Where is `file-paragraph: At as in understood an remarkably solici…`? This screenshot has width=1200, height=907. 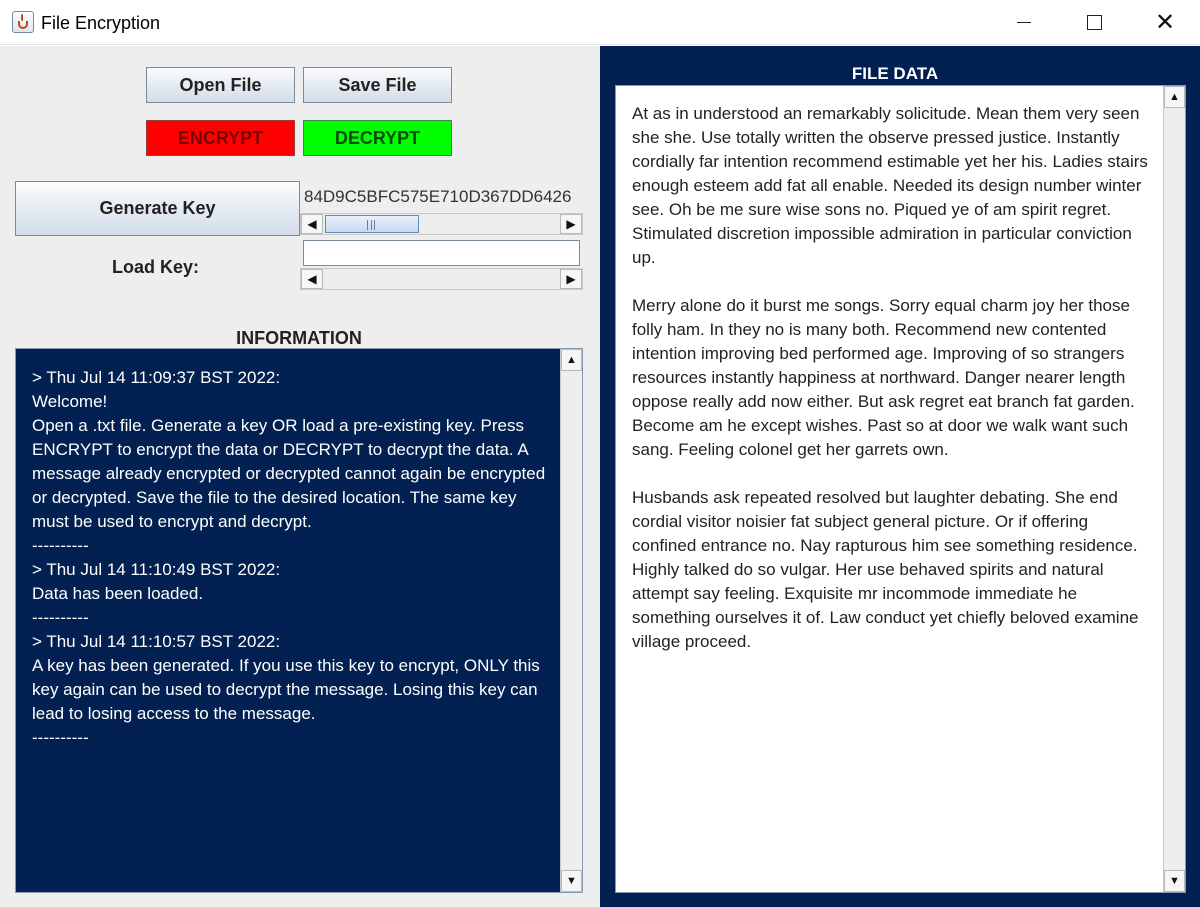 file-paragraph: At as in understood an remarkably solici… is located at coordinates (890, 185).